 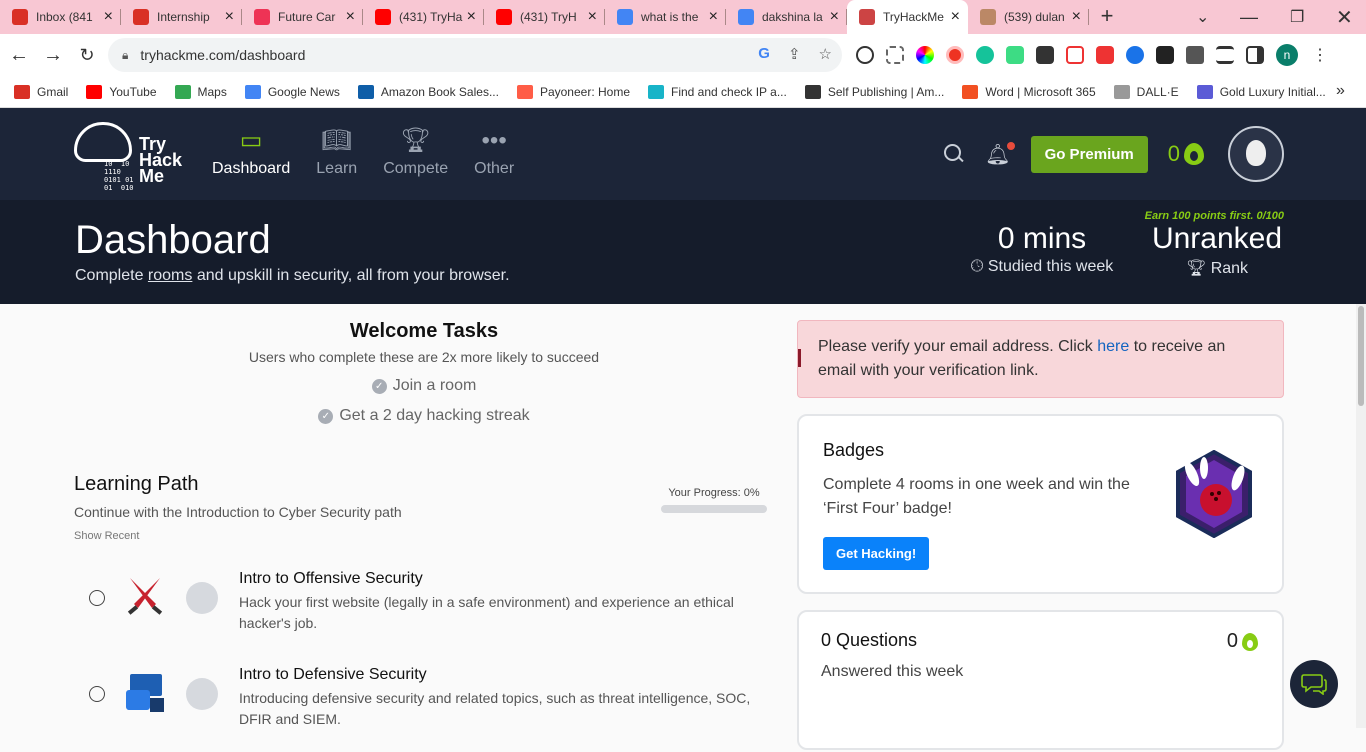 I want to click on notification-dot, so click(x=1010, y=145).